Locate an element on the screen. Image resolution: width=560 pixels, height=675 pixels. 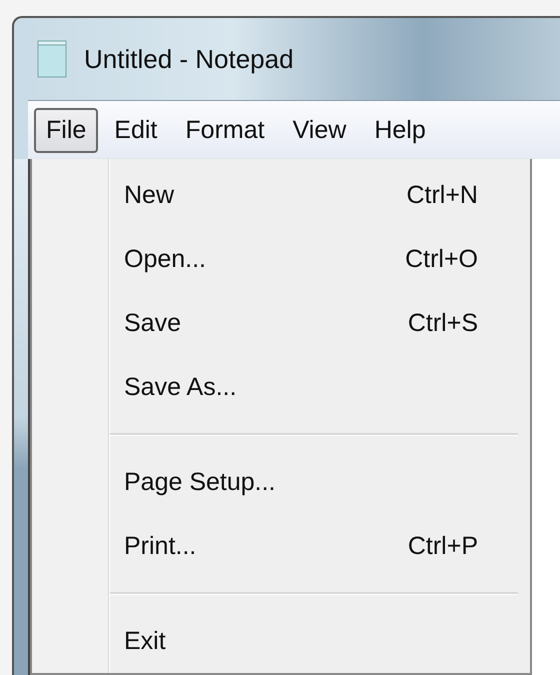
menu-item: Save is located at coordinates (152, 323).